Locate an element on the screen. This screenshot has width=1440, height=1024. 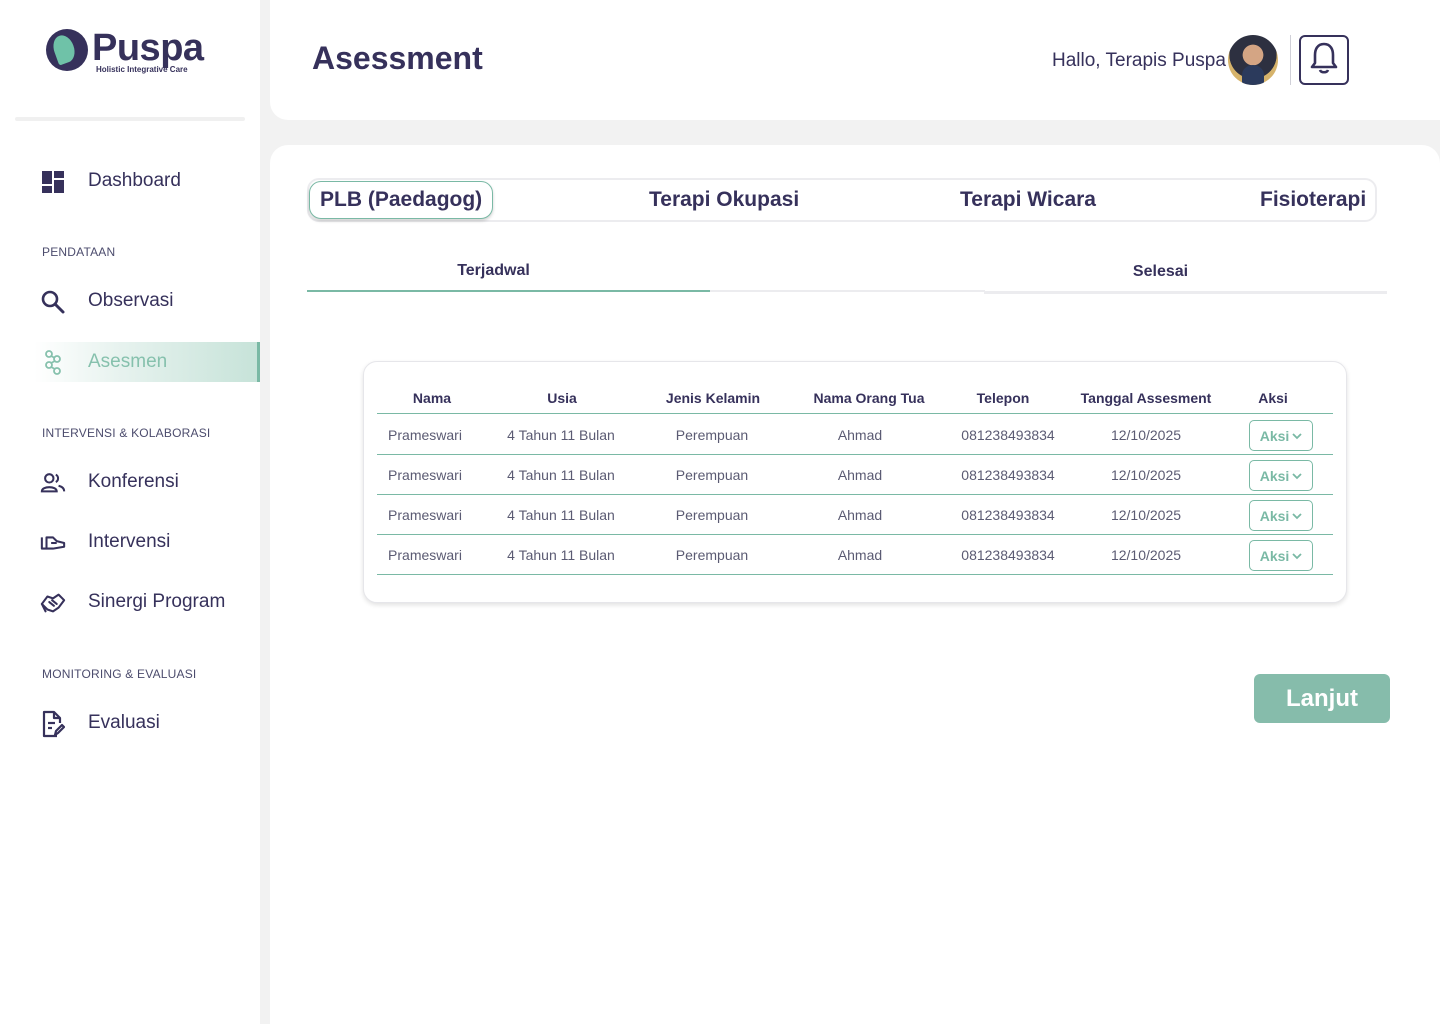
brand-name: Puspa is located at coordinates (148, 48).